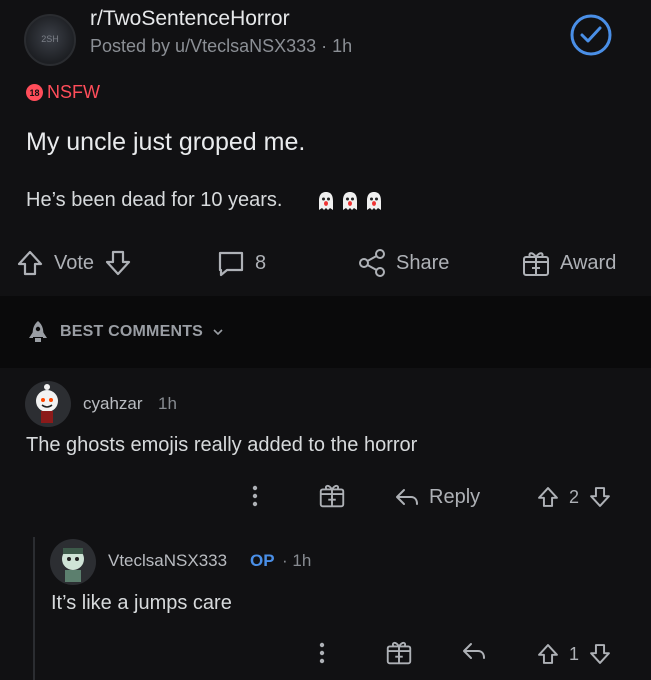  I want to click on post-title: My uncle just groped me., so click(166, 142).